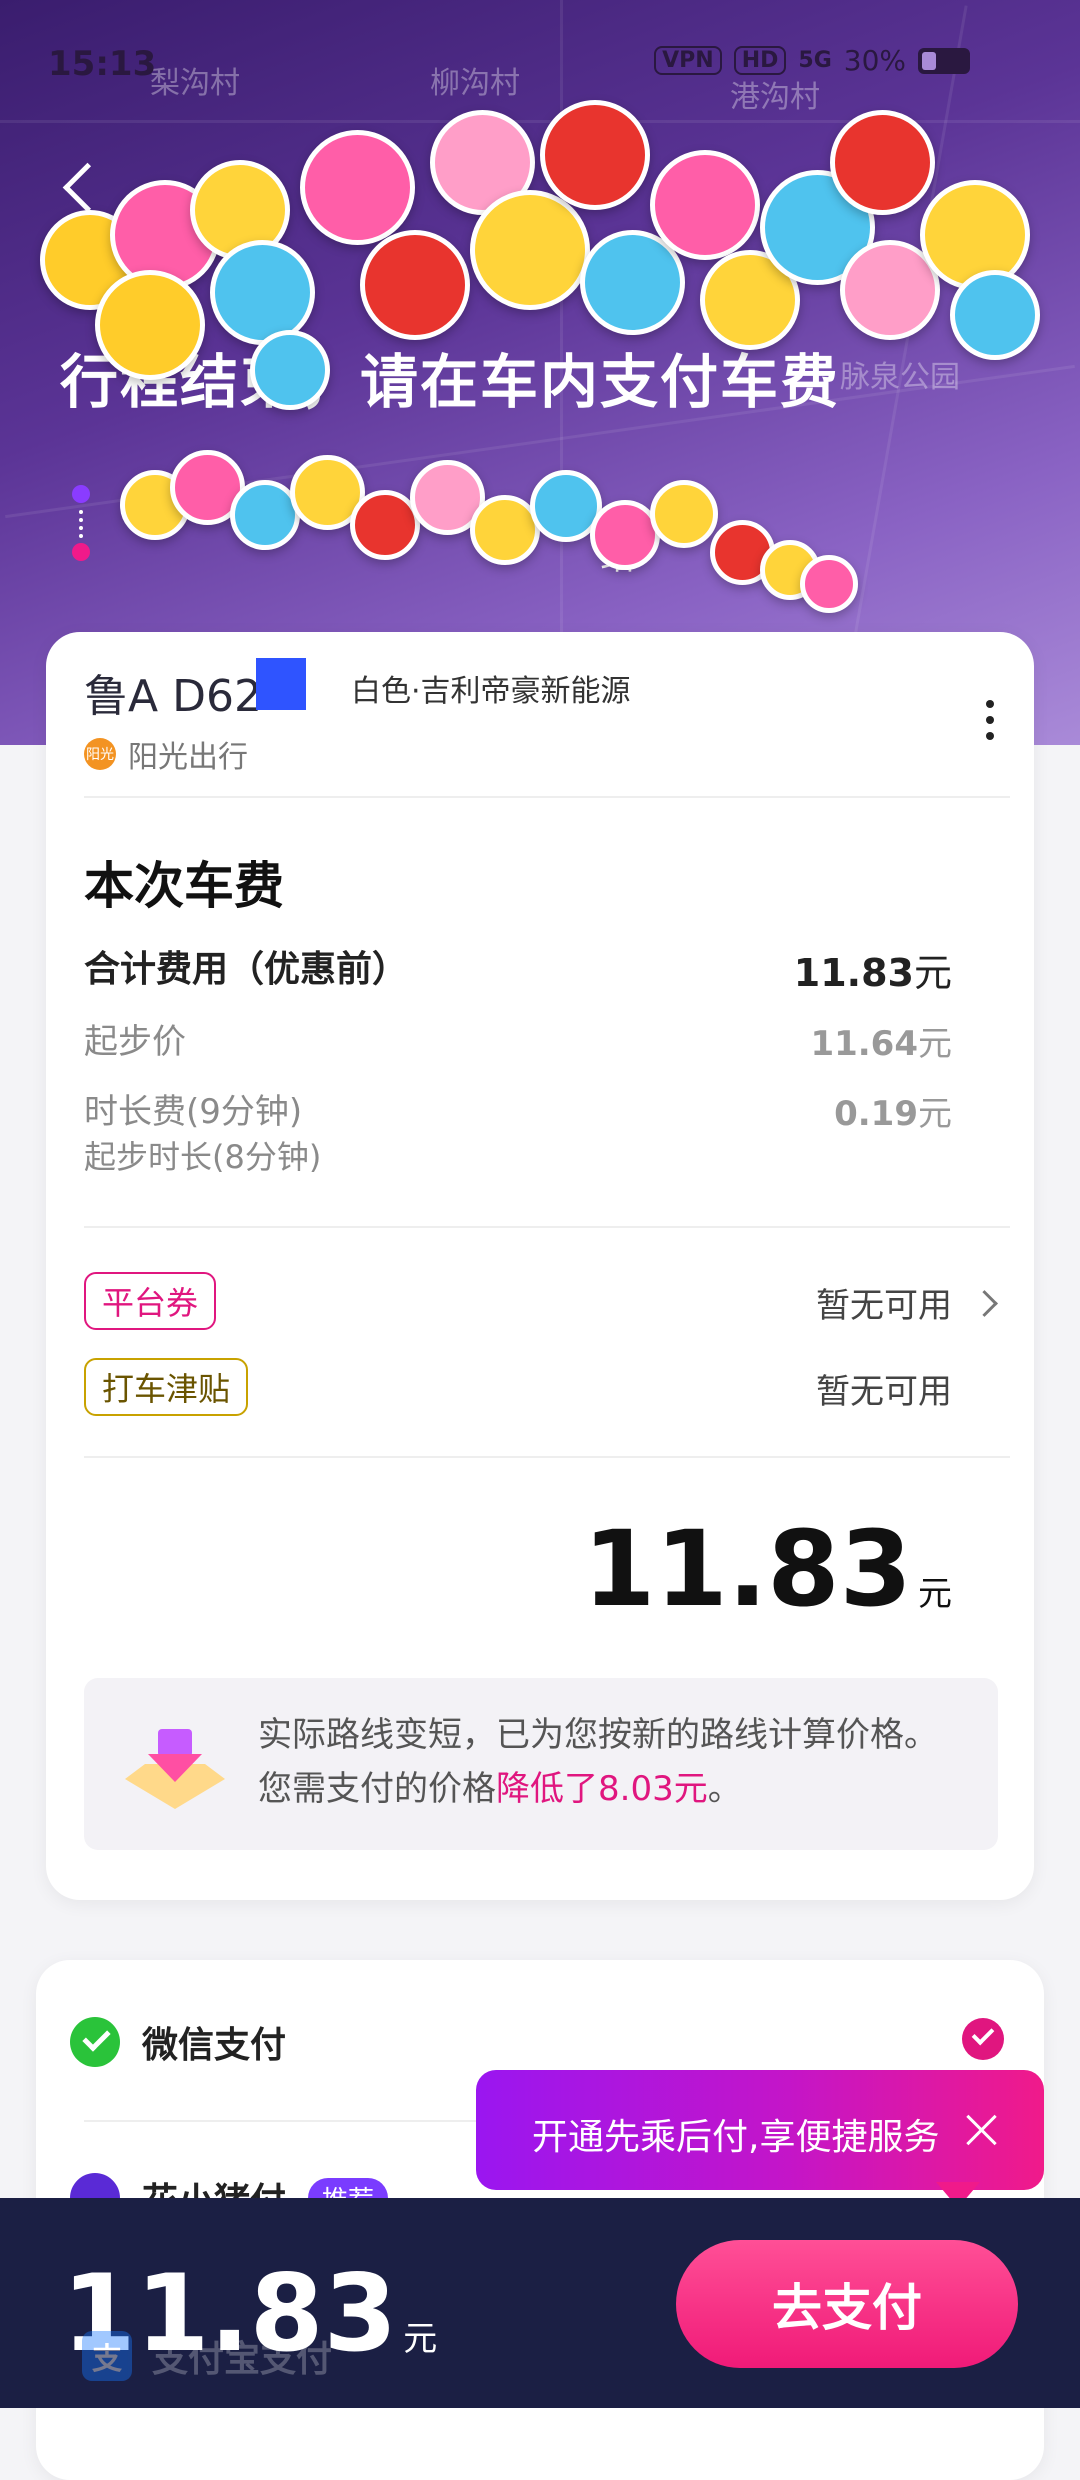 Image resolution: width=1080 pixels, height=2480 pixels. What do you see at coordinates (893, 1114) in the screenshot?
I see `duration-fee-value: 0.19元` at bounding box center [893, 1114].